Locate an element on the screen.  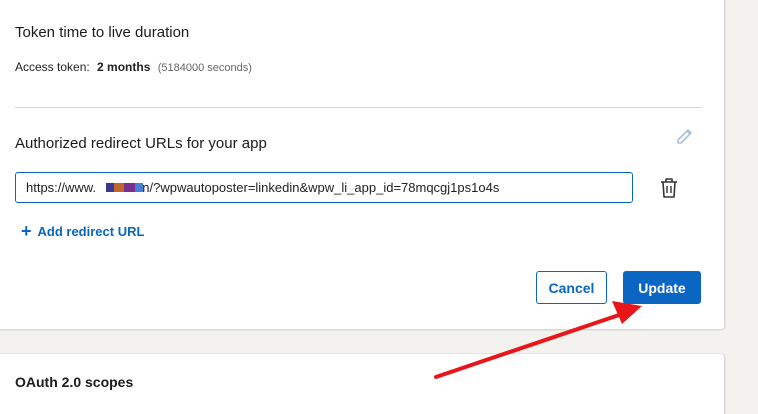
access-token-line: Access token: 2 months (5184000 seconds) is located at coordinates (133, 67).